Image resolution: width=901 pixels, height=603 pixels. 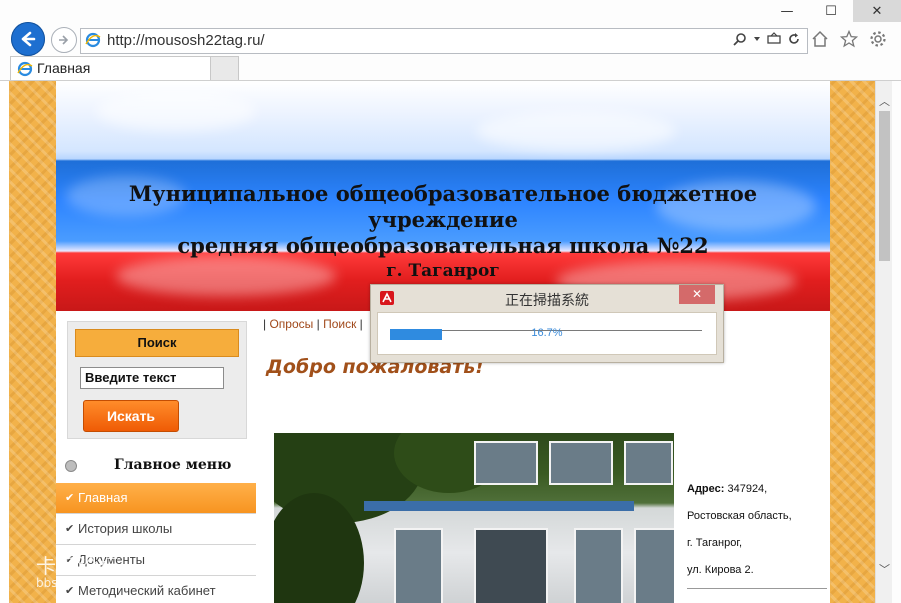 I want to click on window-controls: — ☐ ✕, so click(x=833, y=11).